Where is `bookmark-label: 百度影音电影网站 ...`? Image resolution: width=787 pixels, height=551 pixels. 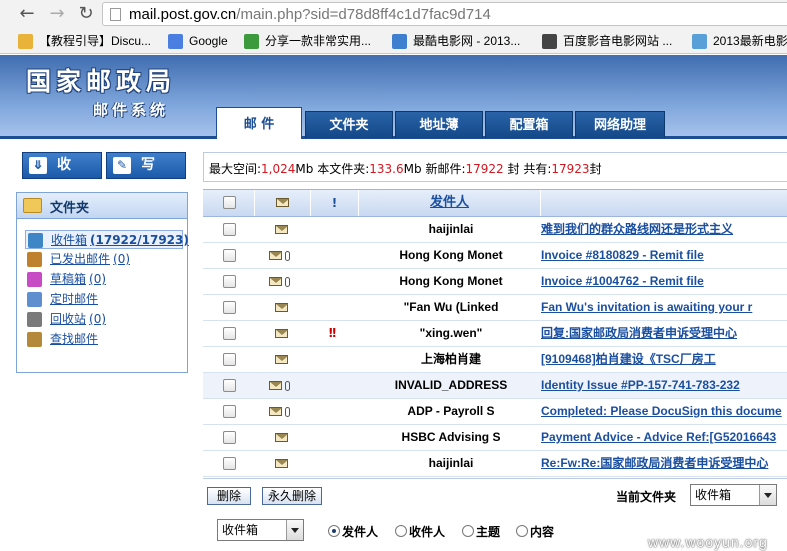
bookmark-label: 百度影音电影网站 ... is located at coordinates (618, 41).